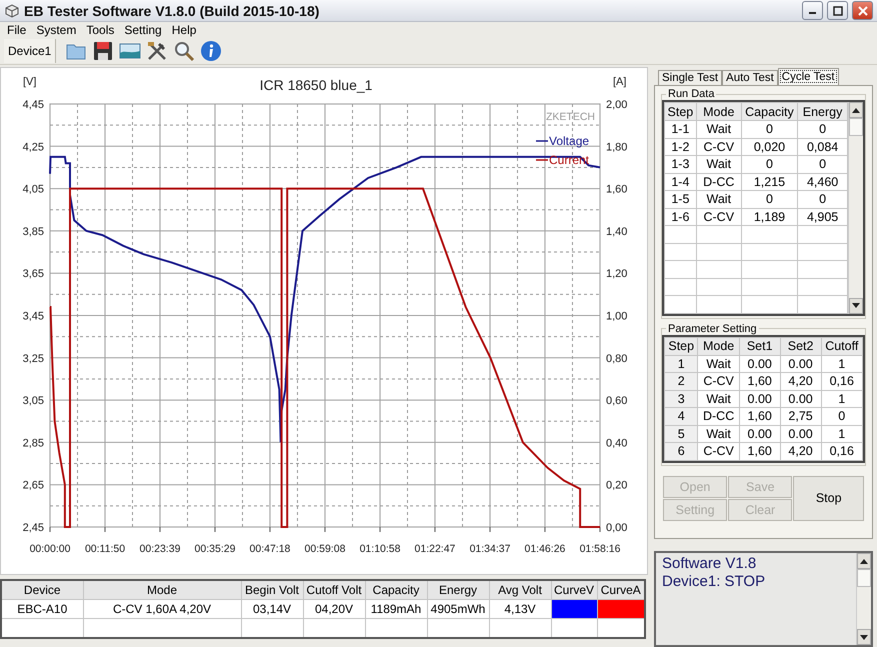 Image resolution: width=877 pixels, height=647 pixels. What do you see at coordinates (325, 549) in the screenshot?
I see `axis-label: 00:59:08` at bounding box center [325, 549].